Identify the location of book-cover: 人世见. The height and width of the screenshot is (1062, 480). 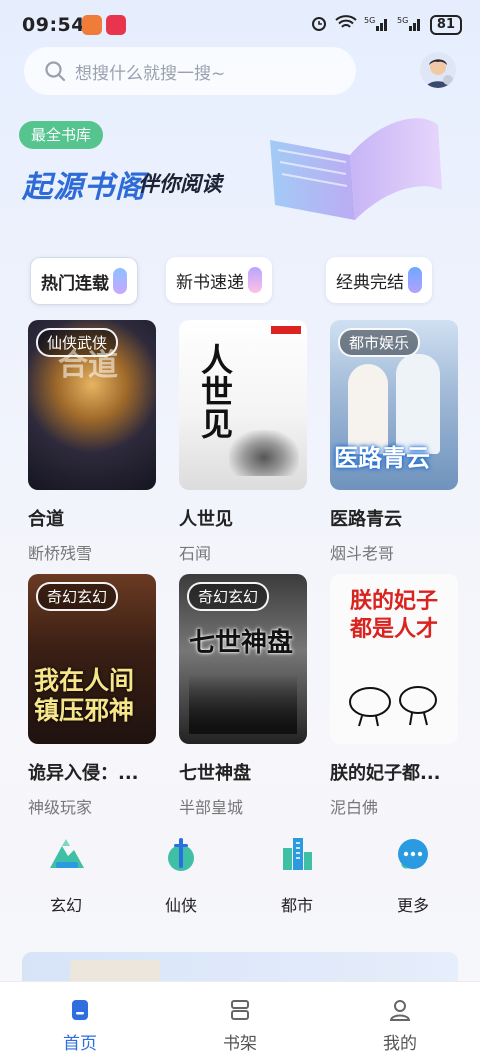
(243, 405).